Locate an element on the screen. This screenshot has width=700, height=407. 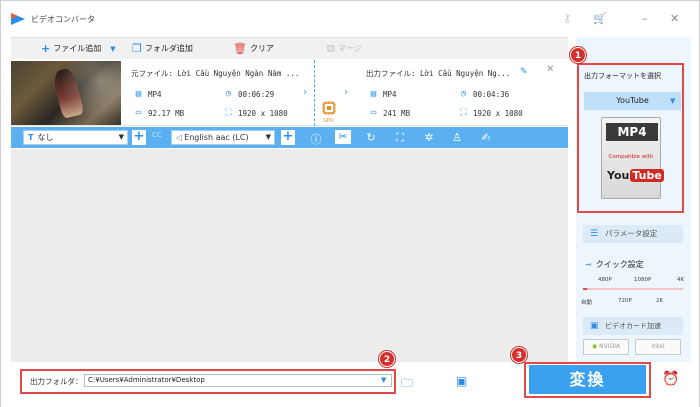
output-folder-open-icon: ▣ is located at coordinates (461, 381).